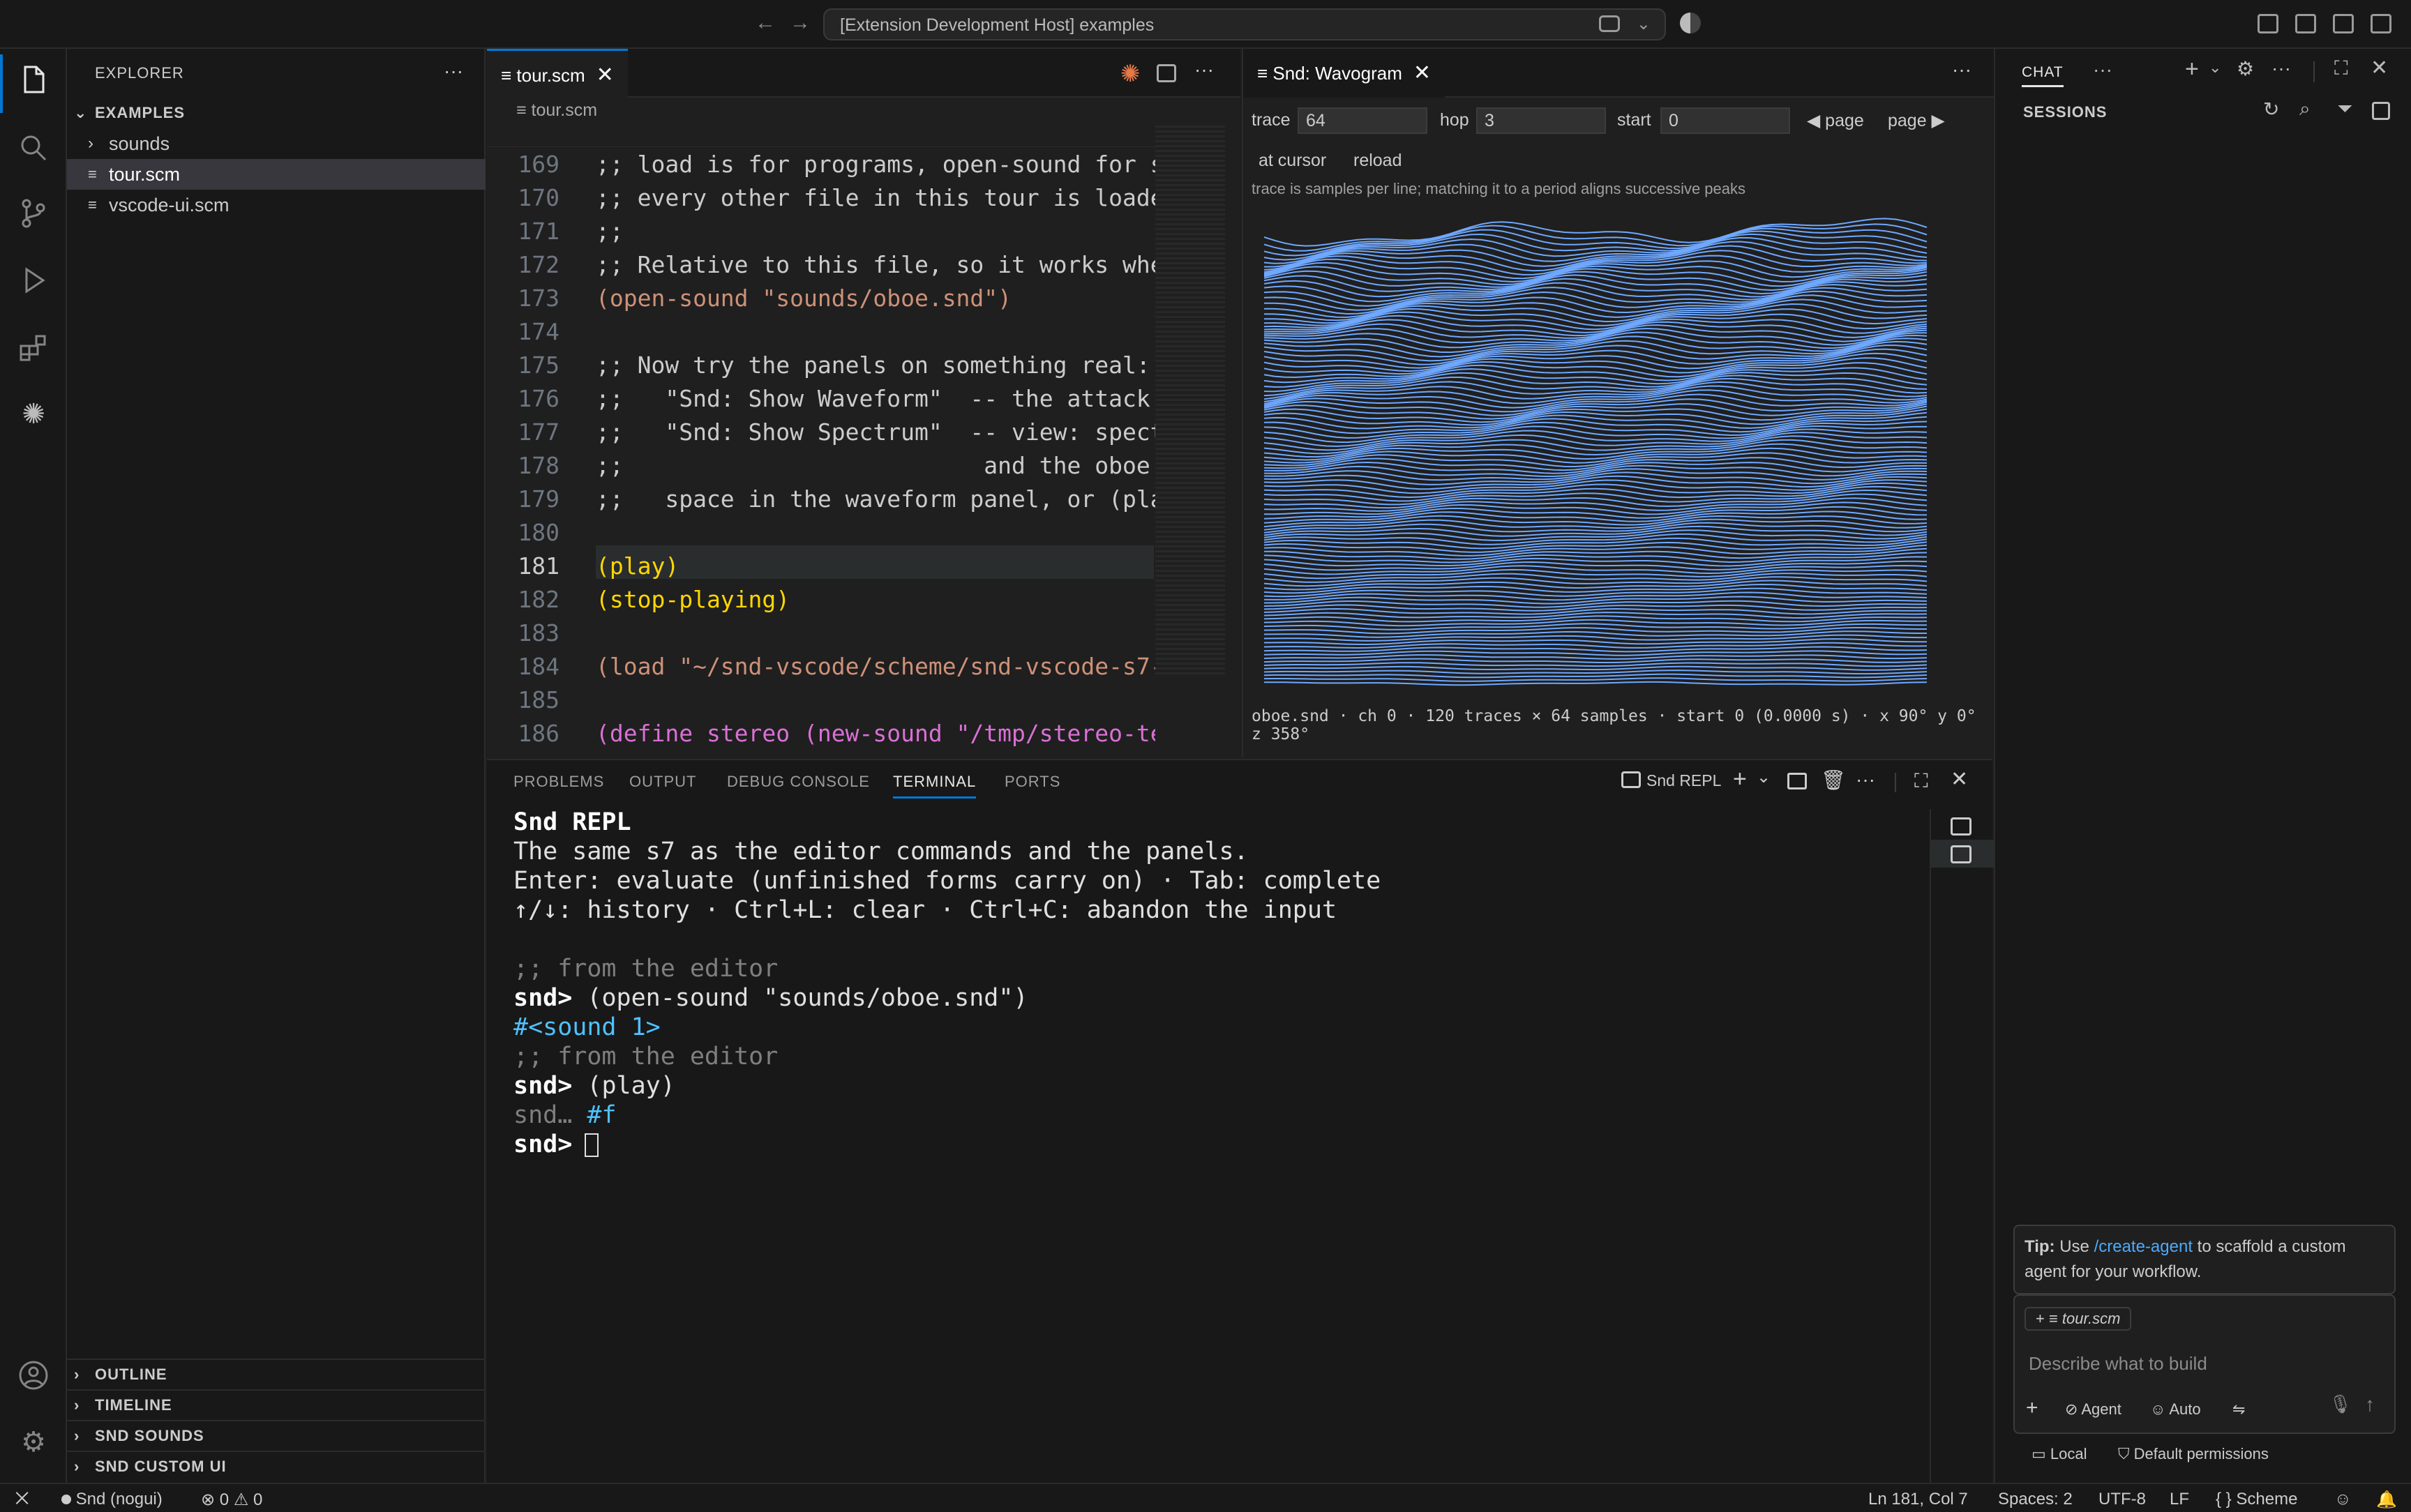 This screenshot has height=1512, width=2411. What do you see at coordinates (1344, 73) in the screenshot?
I see `tab-wavogram: ≡ Snd: Wavogram ✕` at bounding box center [1344, 73].